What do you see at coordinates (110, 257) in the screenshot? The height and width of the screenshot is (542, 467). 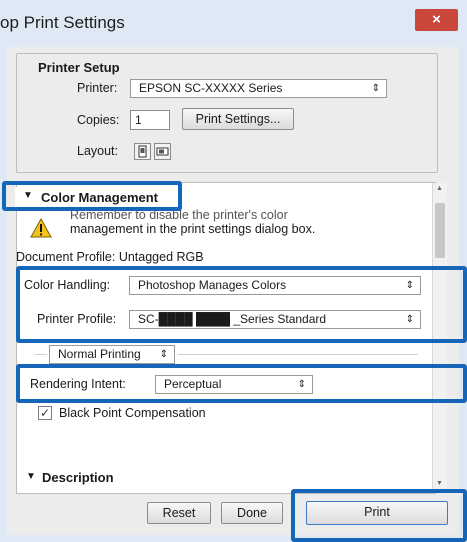 I see `document-profile-text: Document Profile: Untagged RGB` at bounding box center [110, 257].